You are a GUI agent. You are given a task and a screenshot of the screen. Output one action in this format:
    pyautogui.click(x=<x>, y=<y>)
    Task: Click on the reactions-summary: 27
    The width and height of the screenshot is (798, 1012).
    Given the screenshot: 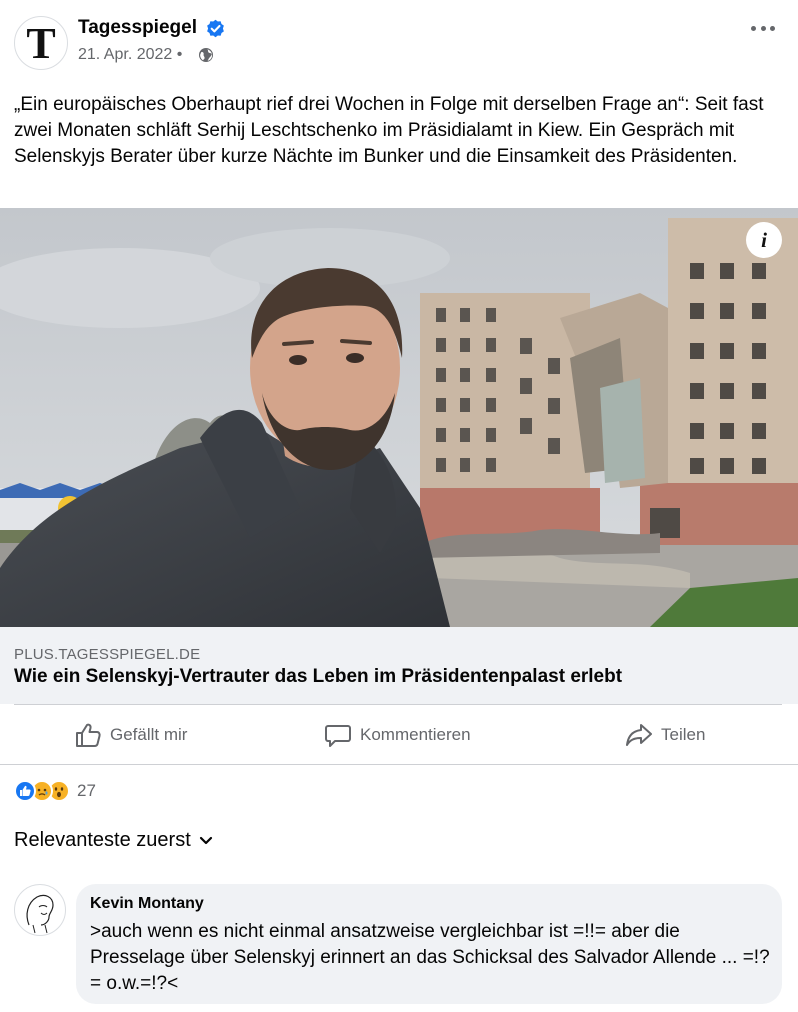 What is the action you would take?
    pyautogui.click(x=55, y=791)
    